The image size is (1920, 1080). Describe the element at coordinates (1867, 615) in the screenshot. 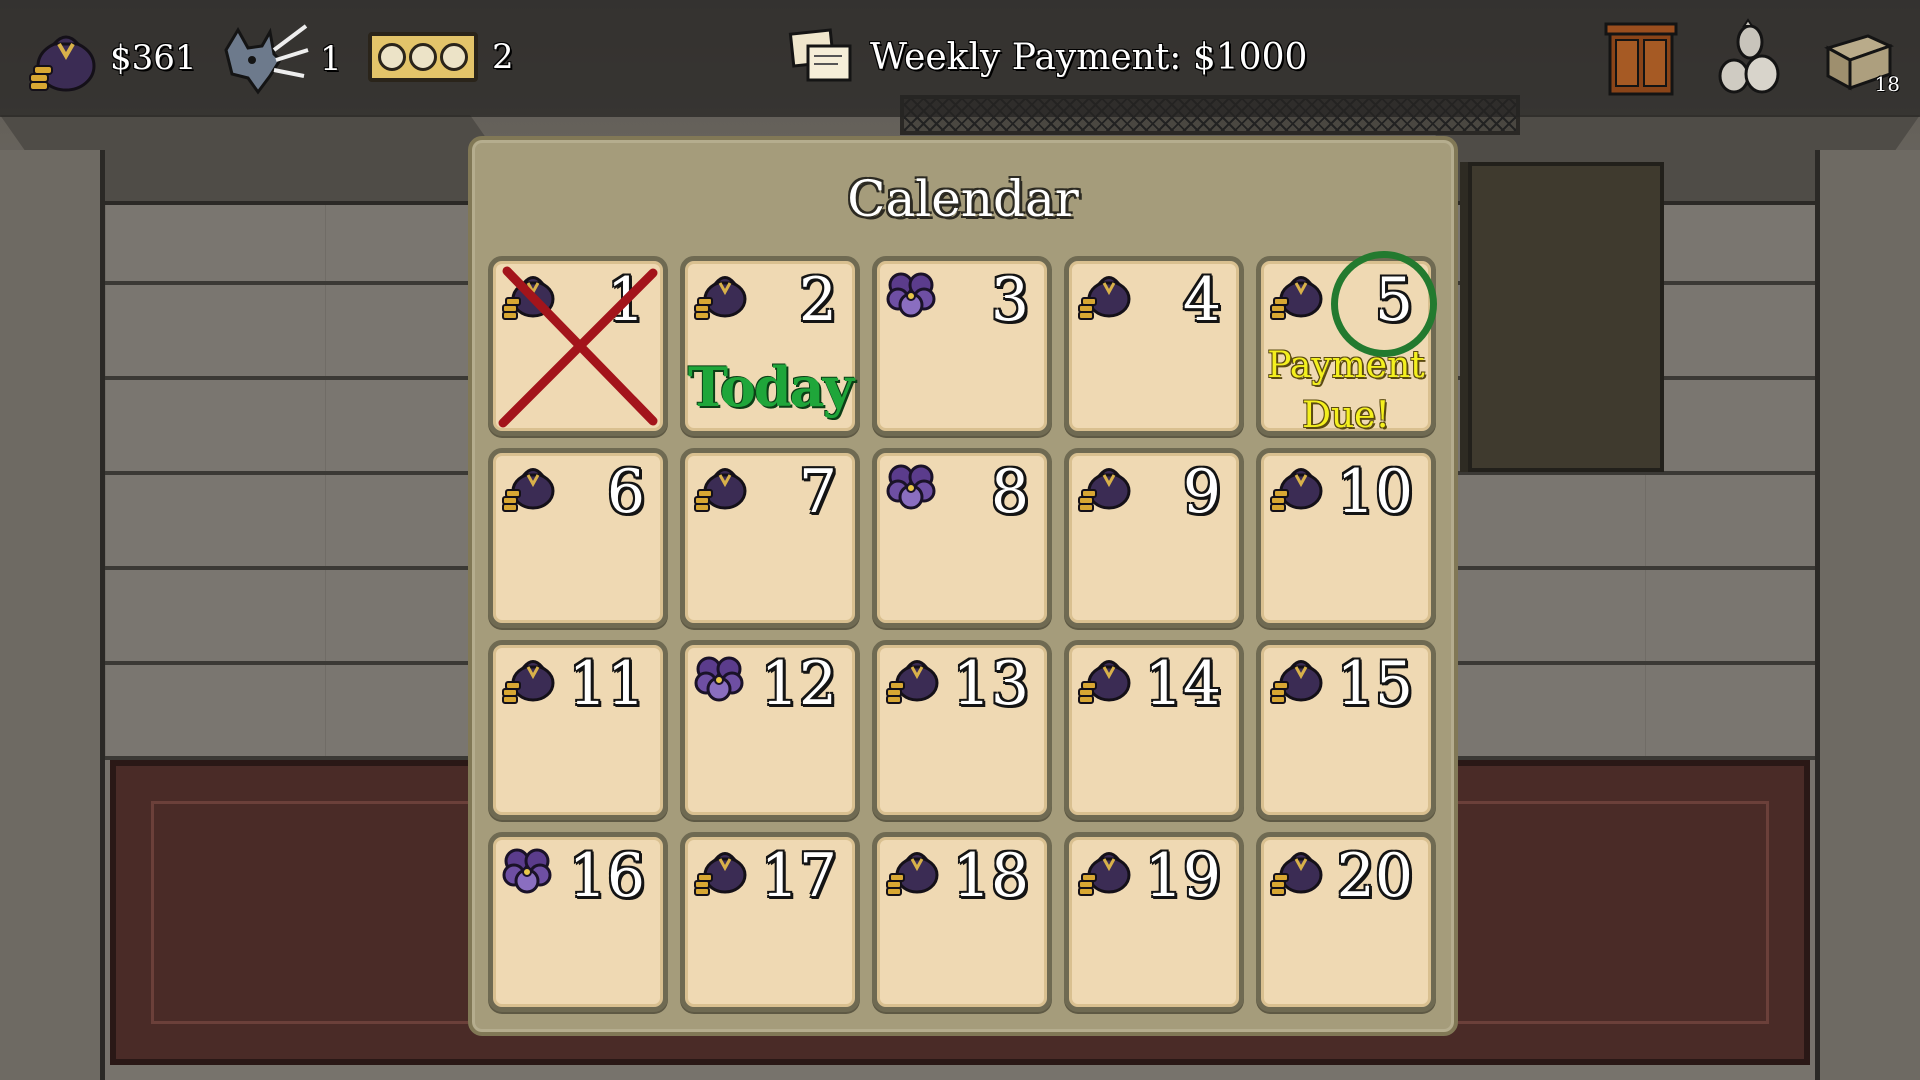

I see `side-wall-right` at that location.